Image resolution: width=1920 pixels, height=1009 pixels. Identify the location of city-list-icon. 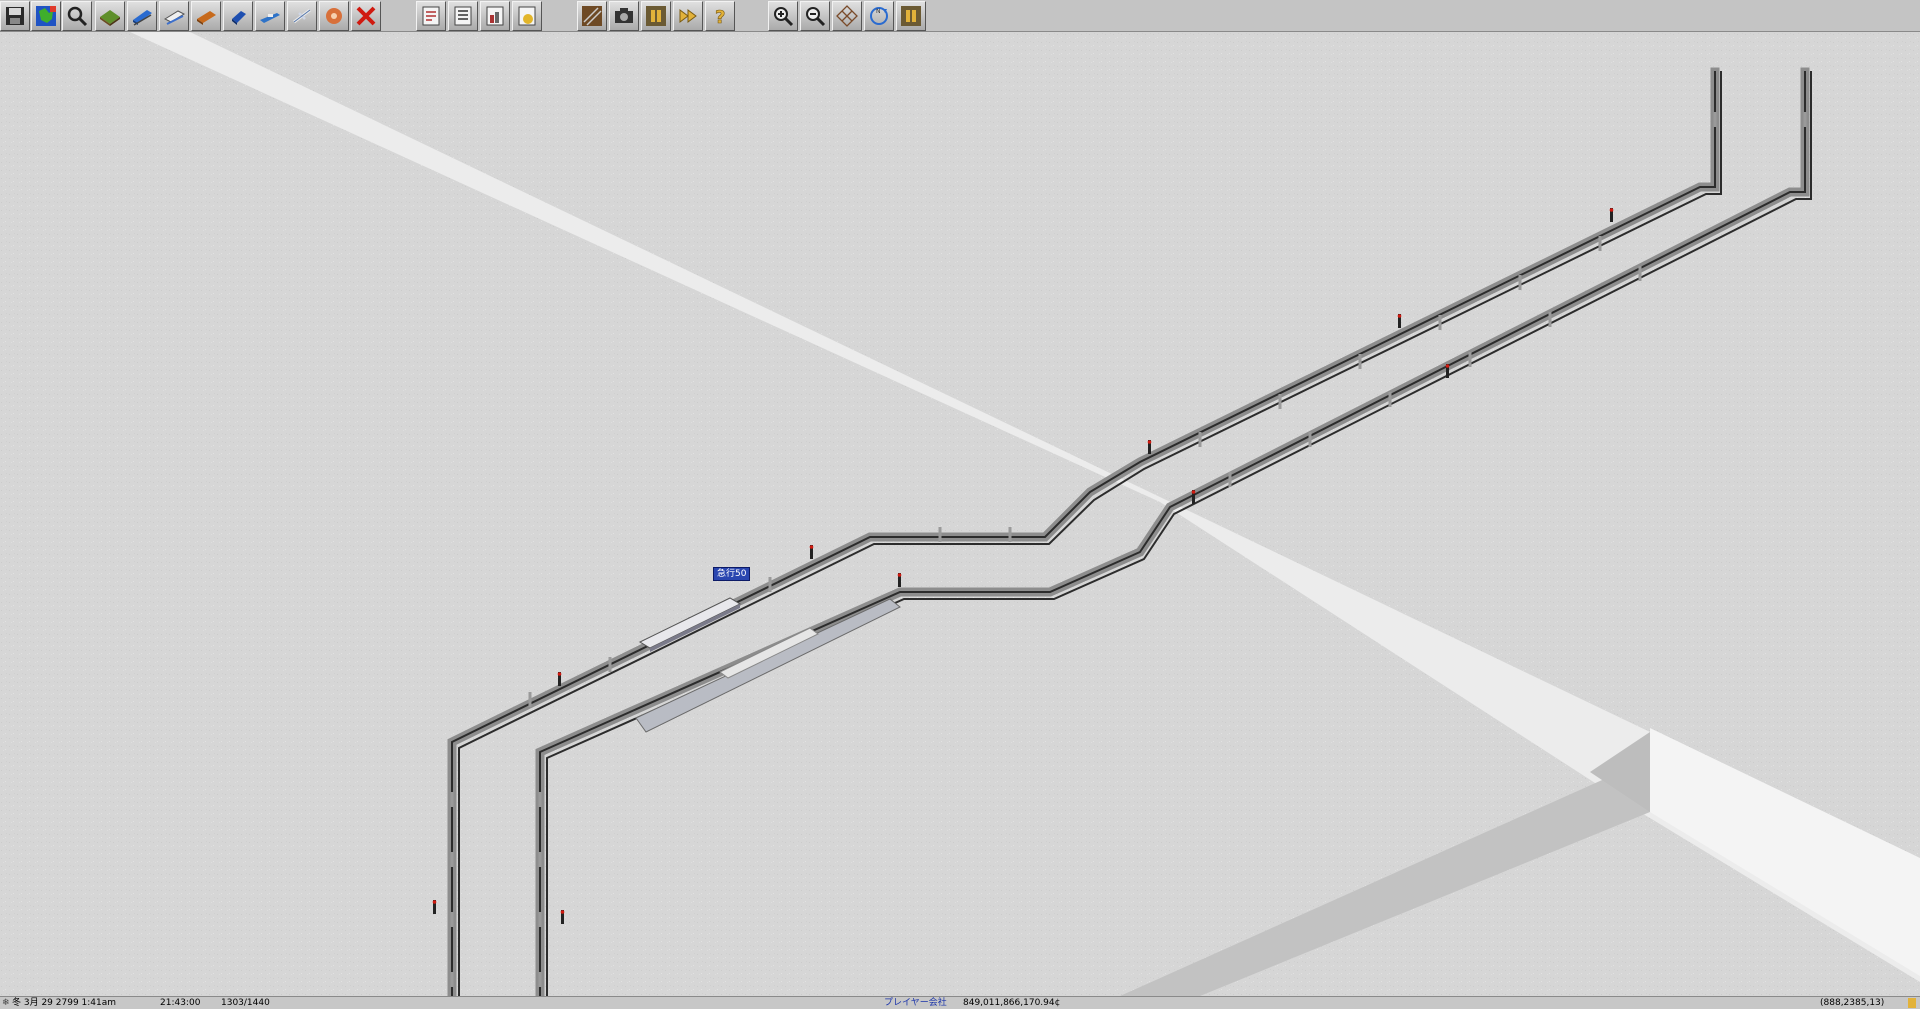
(495, 16).